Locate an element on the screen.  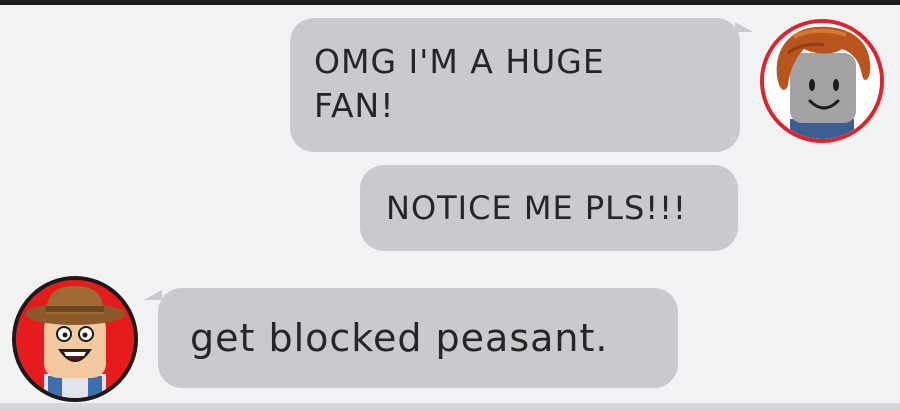
bottom-edge is located at coordinates (450, 407).